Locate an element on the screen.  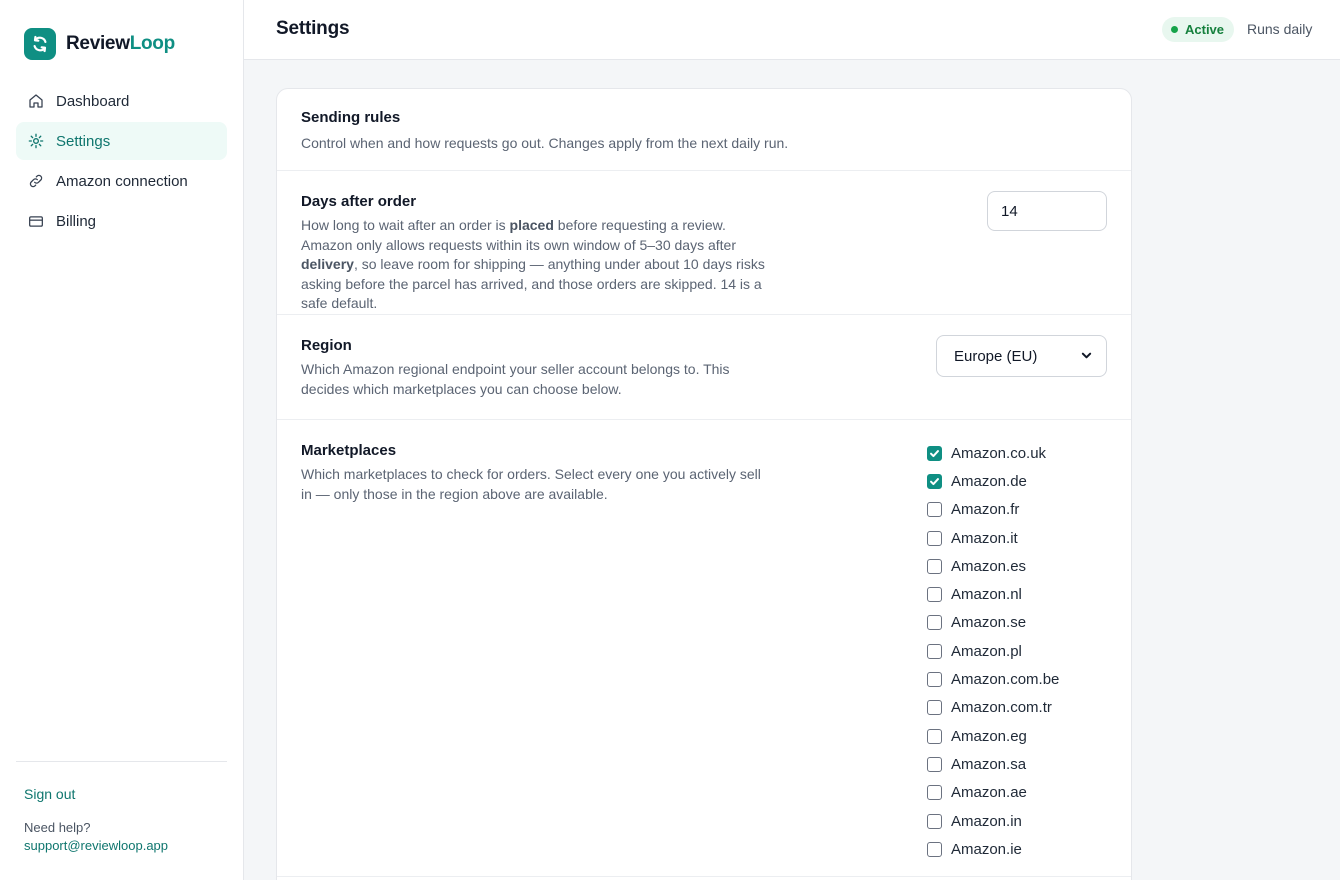
status-badge: Active is located at coordinates (1198, 29).